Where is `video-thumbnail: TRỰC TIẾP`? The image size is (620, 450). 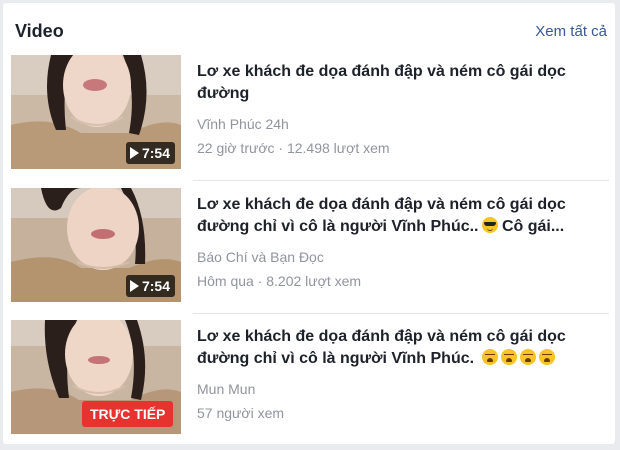 video-thumbnail: TRỰC TIẾP is located at coordinates (96, 377).